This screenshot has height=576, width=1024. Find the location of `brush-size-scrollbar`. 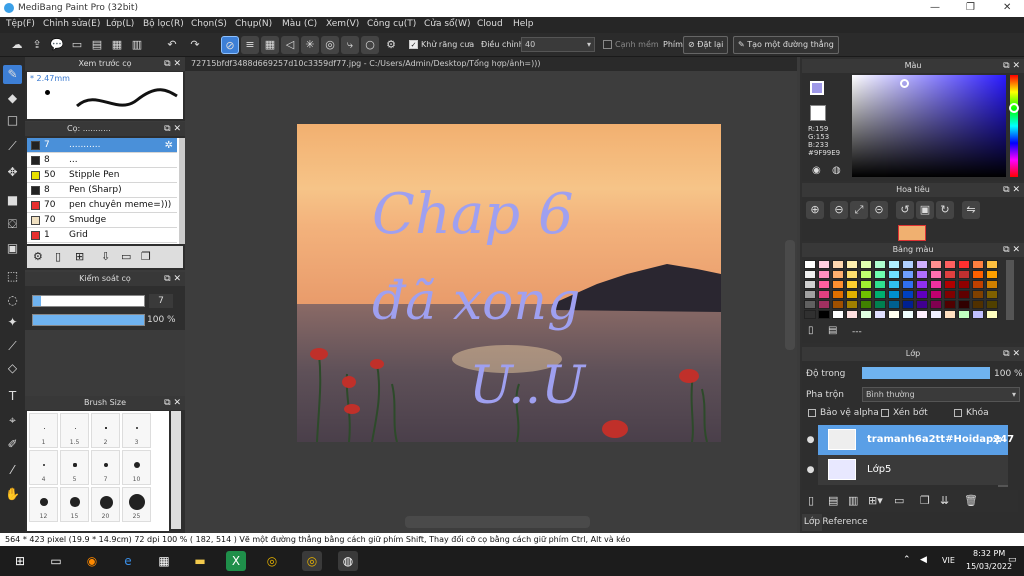

brush-size-scrollbar is located at coordinates (176, 470).